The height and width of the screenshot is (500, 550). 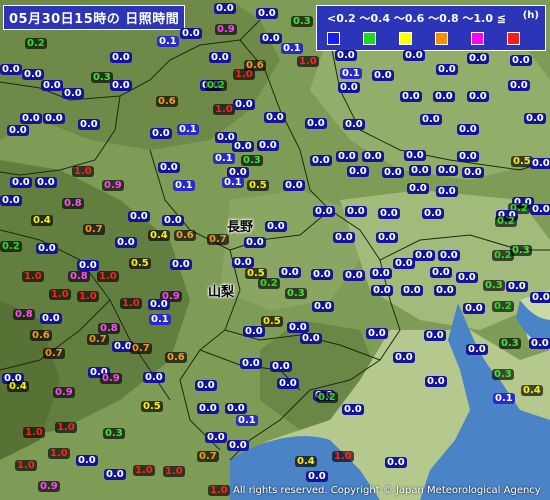 I want to click on legend-labels: <0.2 〜0.4 〜0.6 〜0.8 〜1.0 ≦, so click(x=417, y=18).